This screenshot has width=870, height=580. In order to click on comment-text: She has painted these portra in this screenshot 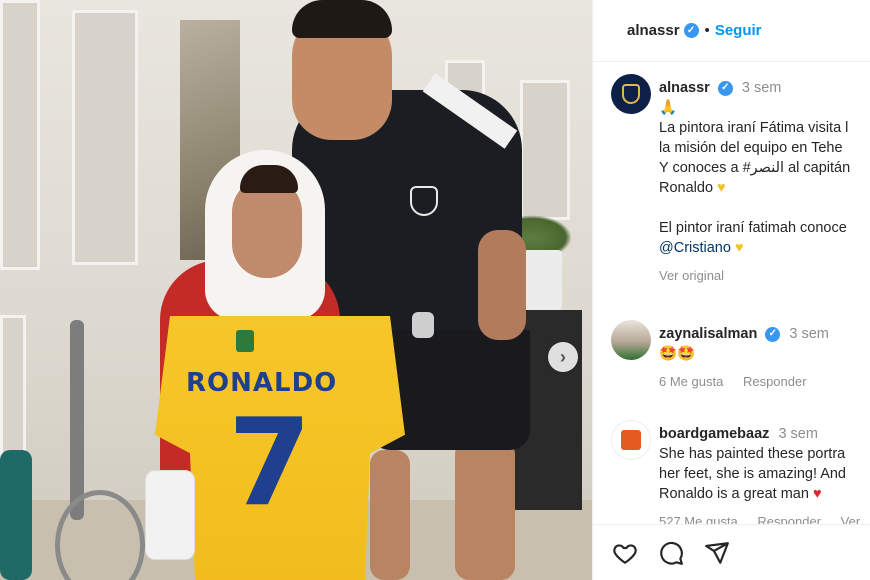, I will do `click(752, 454)`.